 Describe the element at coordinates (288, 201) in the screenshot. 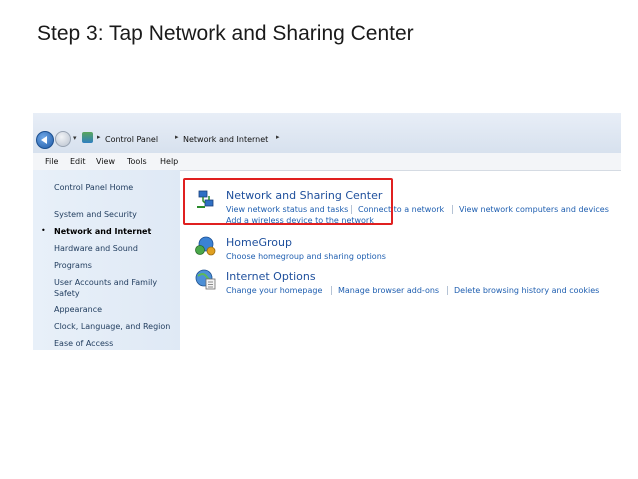

I see `red-highlight-box` at that location.